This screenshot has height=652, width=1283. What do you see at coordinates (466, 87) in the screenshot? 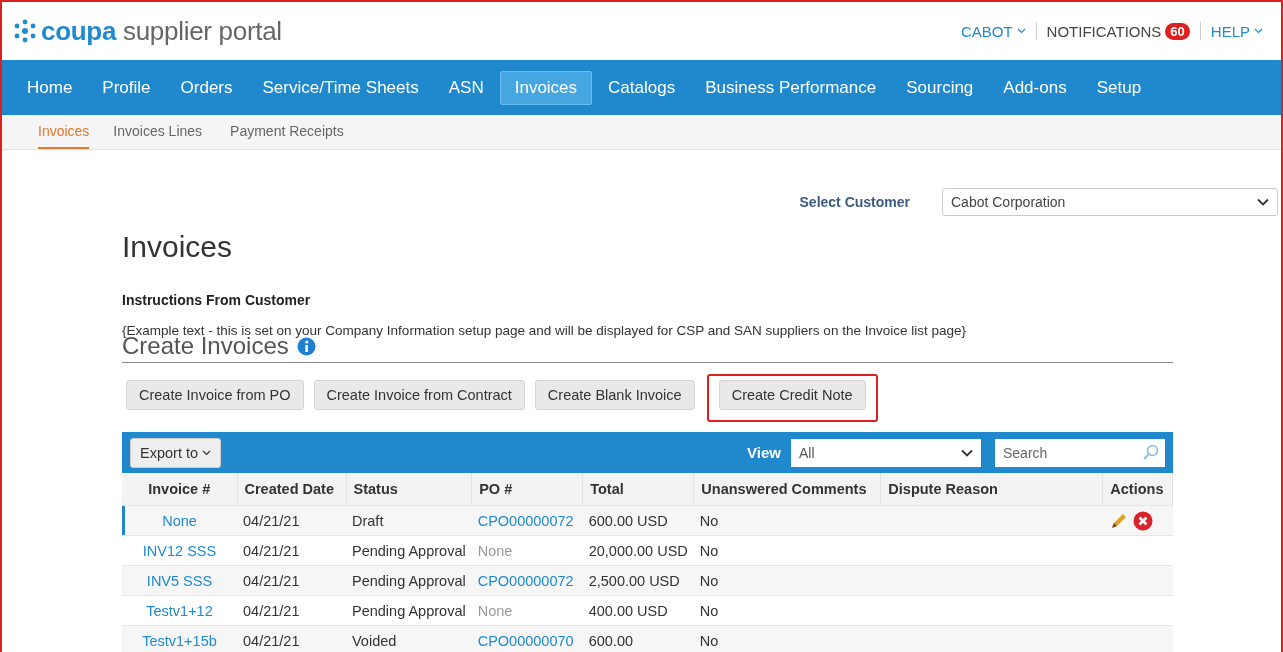
I see `nav-tab: ASN` at bounding box center [466, 87].